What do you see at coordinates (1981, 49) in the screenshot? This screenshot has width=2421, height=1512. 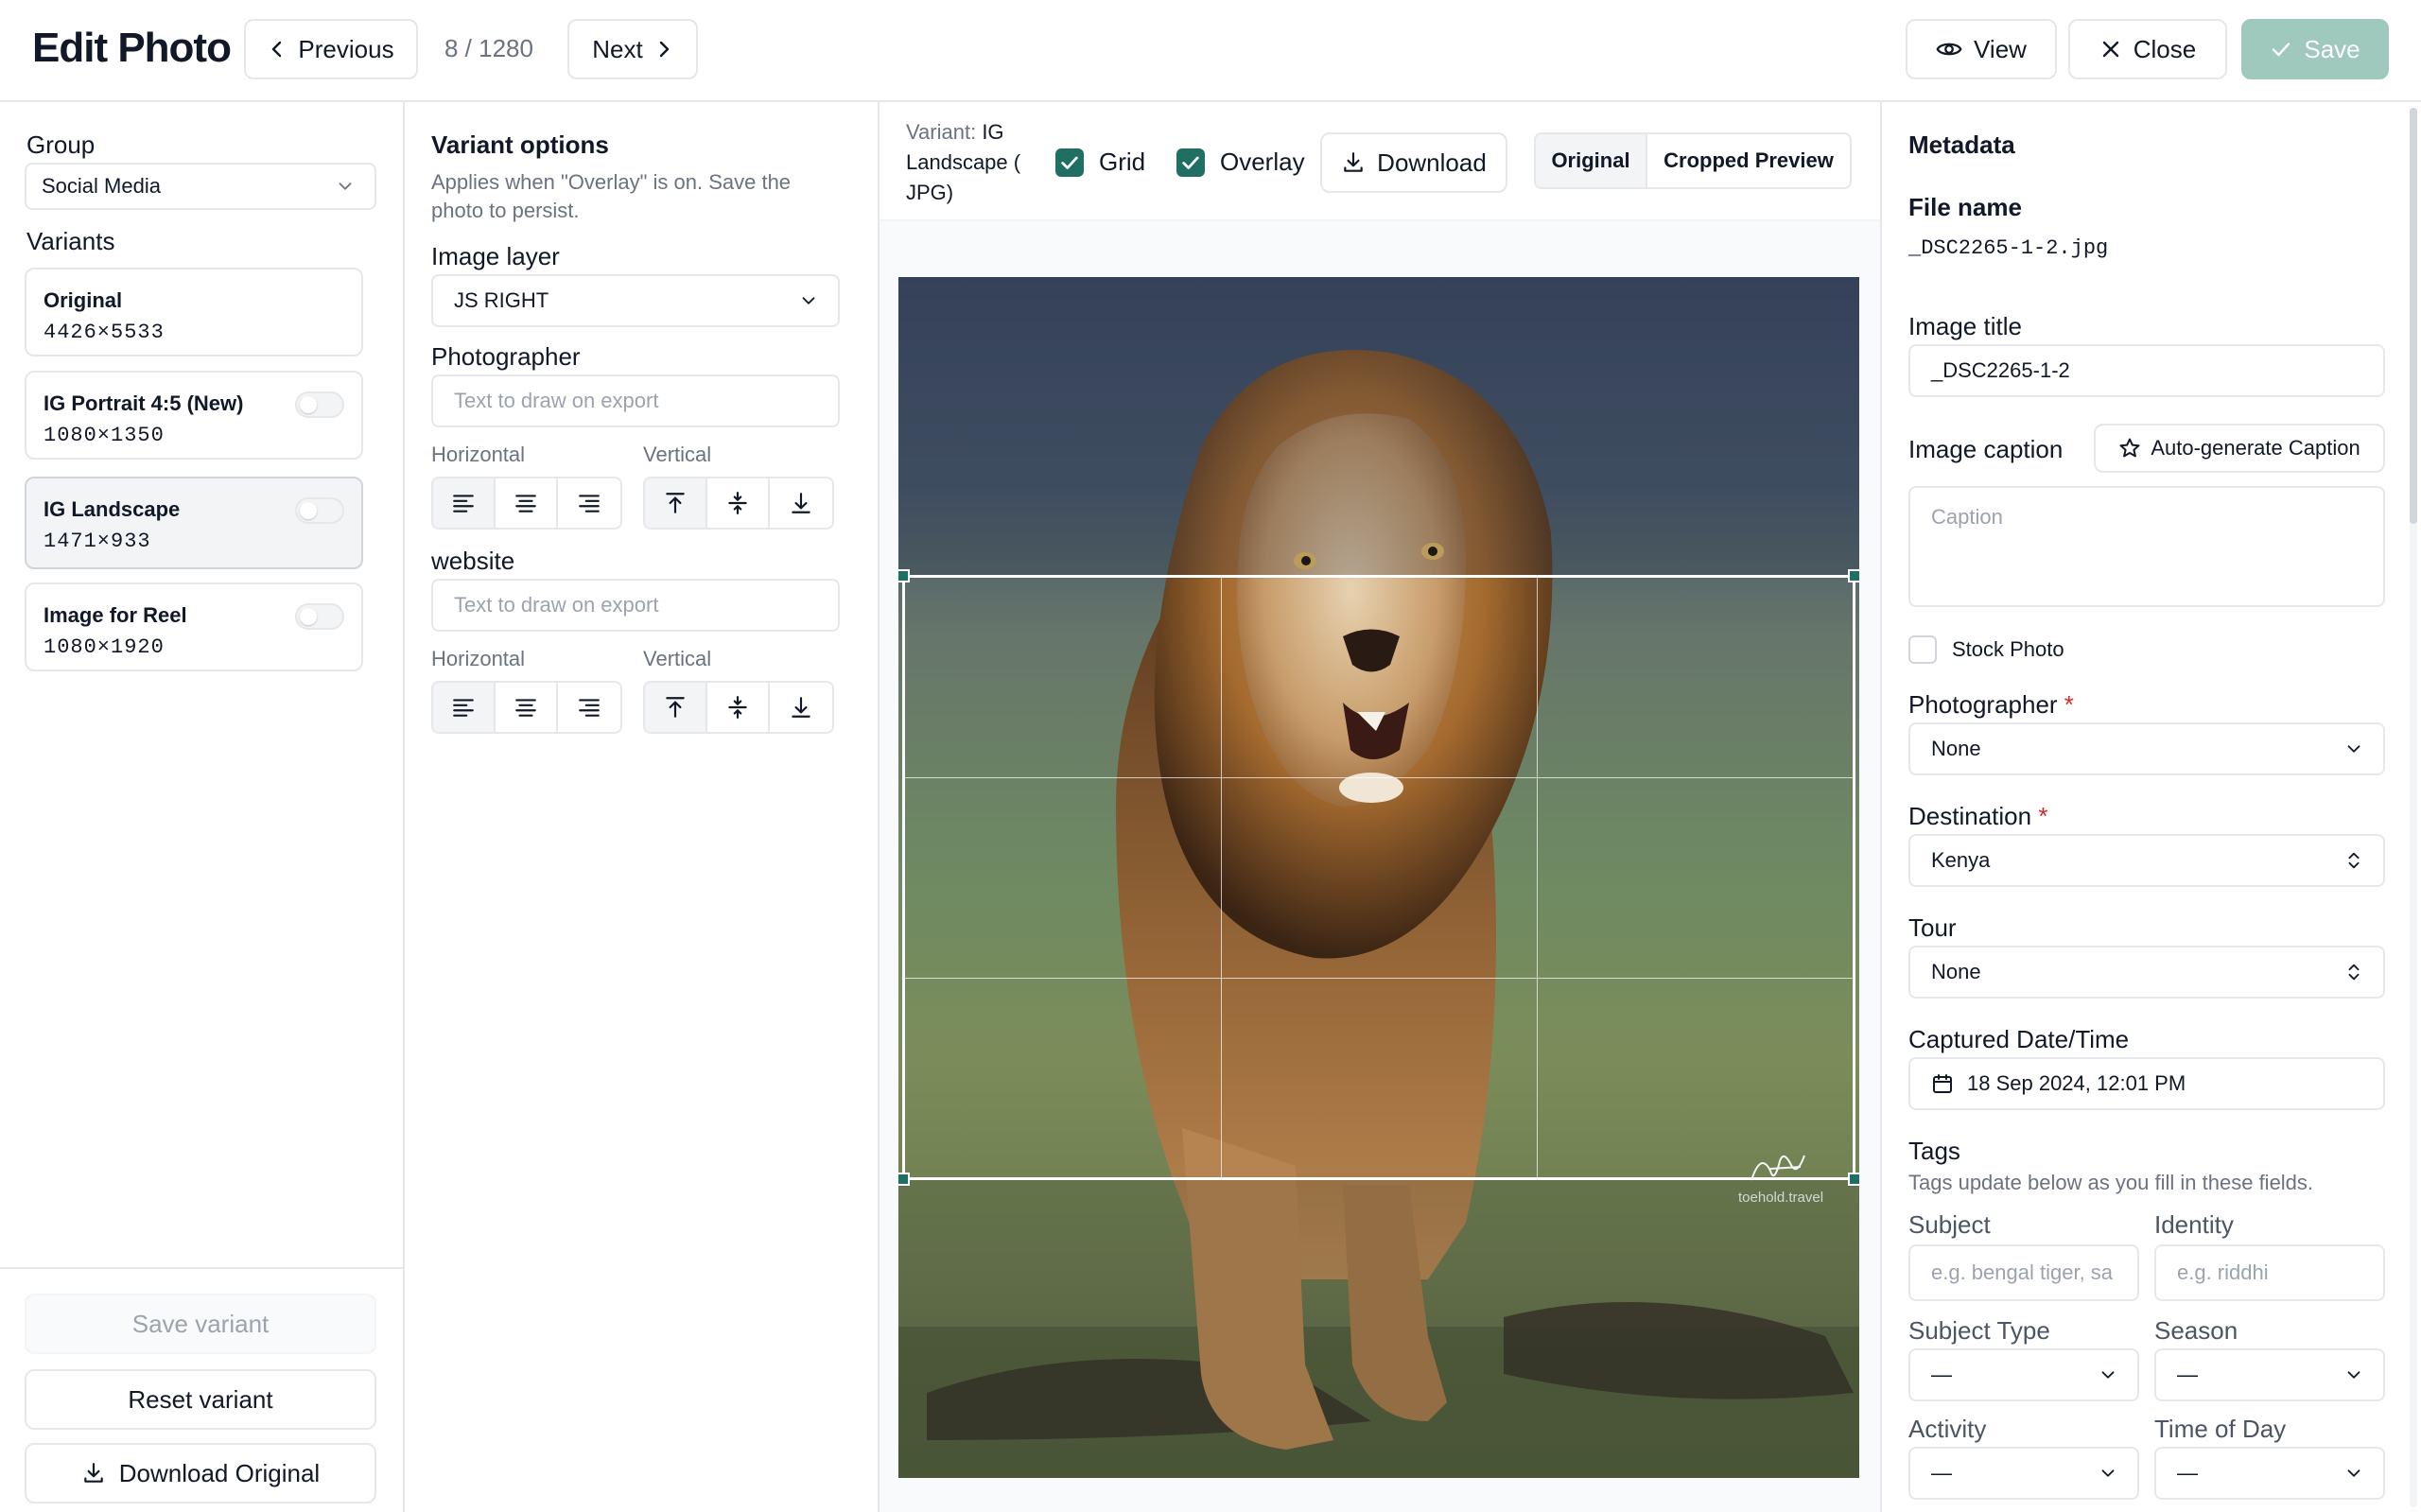 I see `view-button: View` at bounding box center [1981, 49].